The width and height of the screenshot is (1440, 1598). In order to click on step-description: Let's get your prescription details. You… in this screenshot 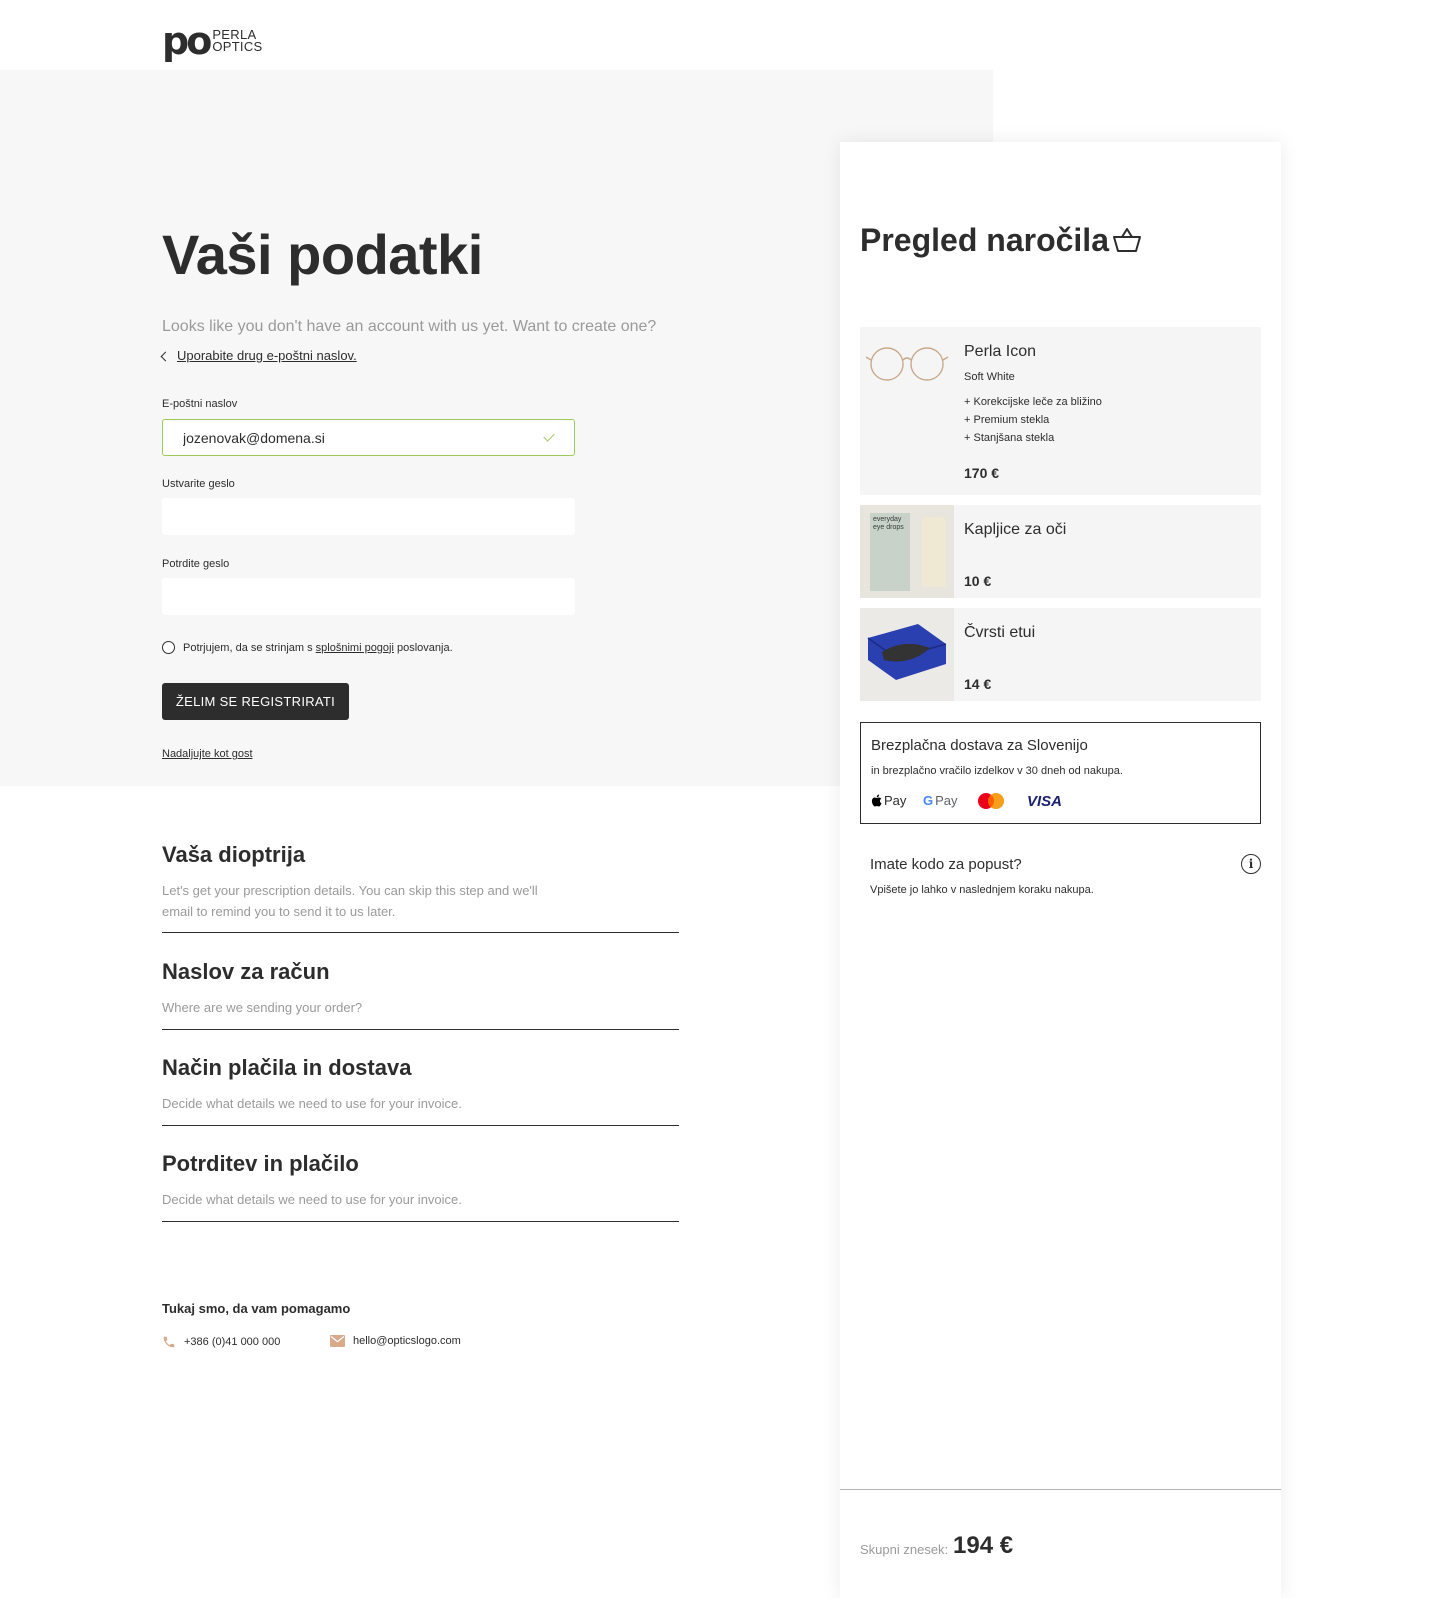, I will do `click(350, 901)`.